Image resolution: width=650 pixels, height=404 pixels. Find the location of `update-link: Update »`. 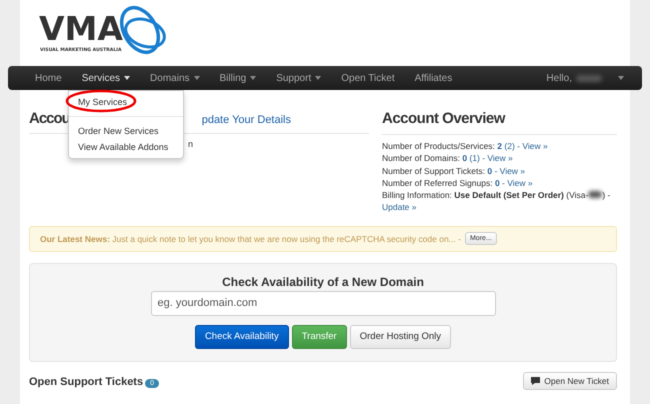

update-link: Update » is located at coordinates (399, 207).